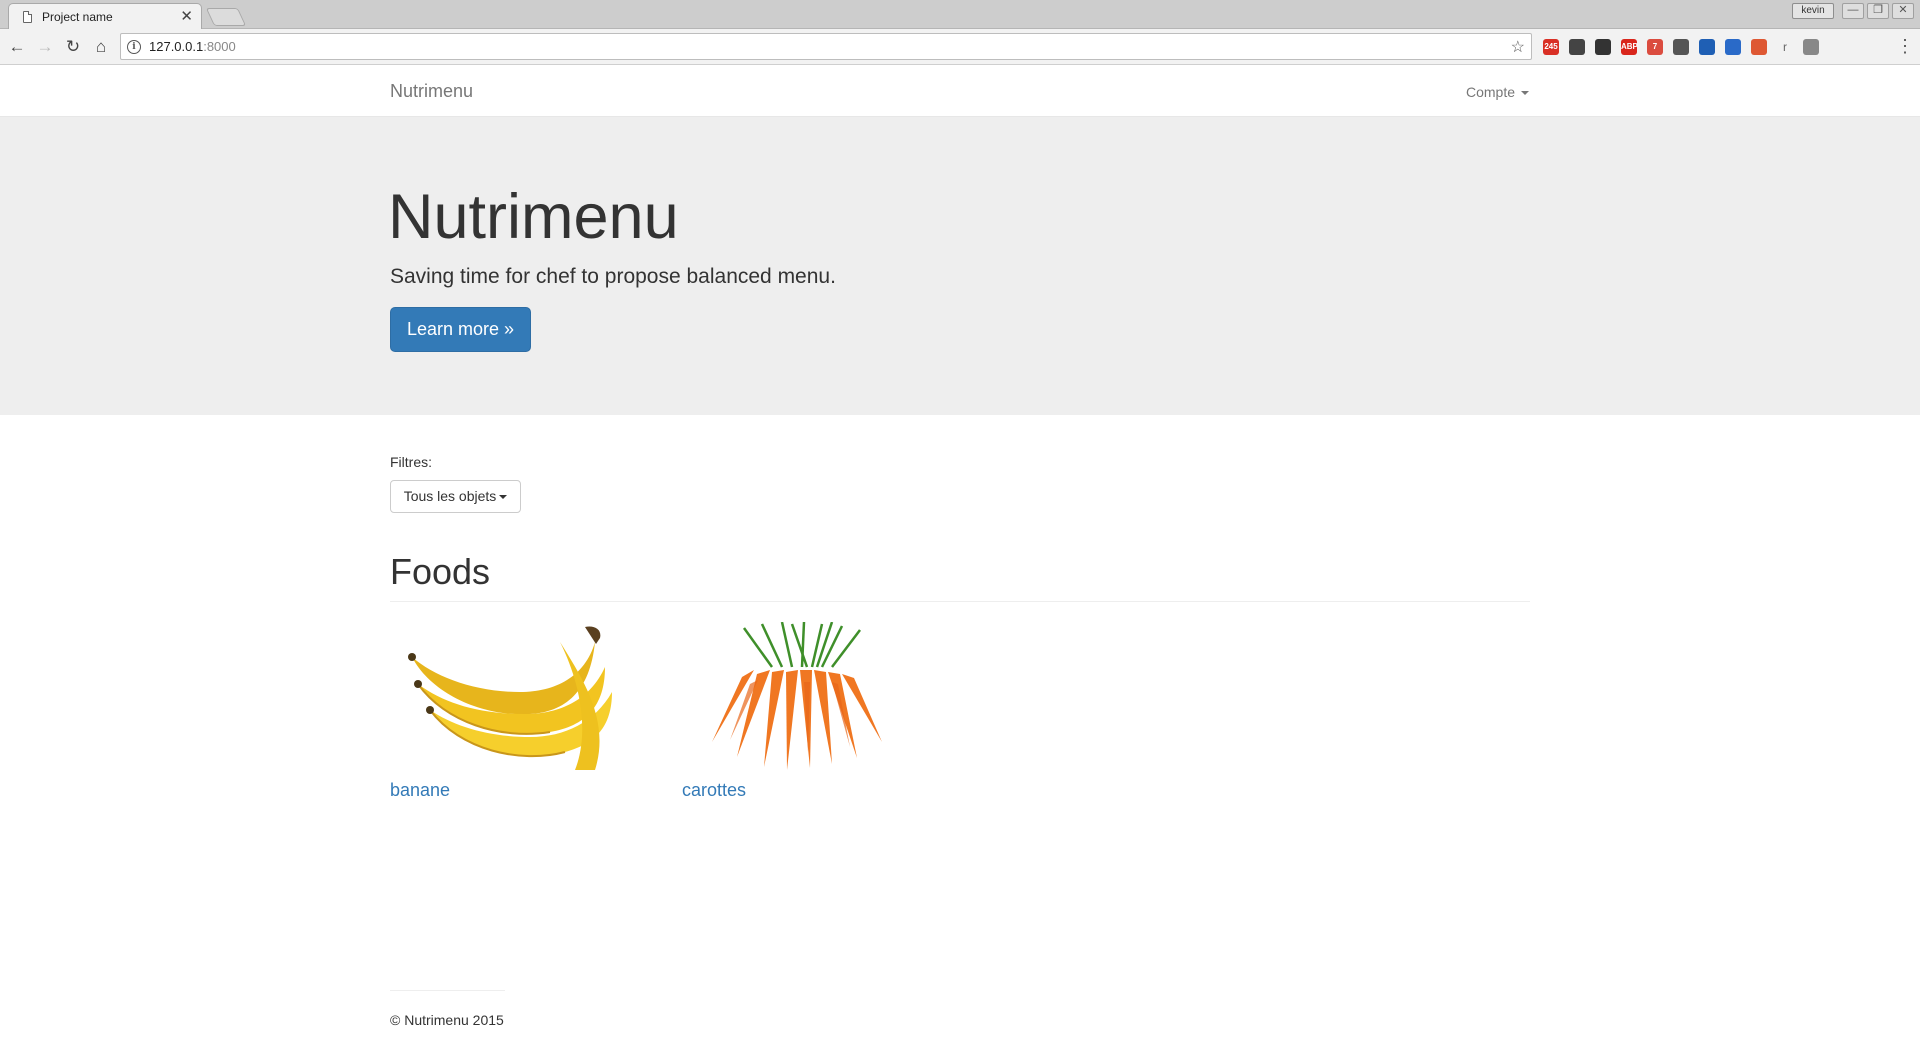  Describe the element at coordinates (1491, 92) in the screenshot. I see `account-label: Compte` at that location.